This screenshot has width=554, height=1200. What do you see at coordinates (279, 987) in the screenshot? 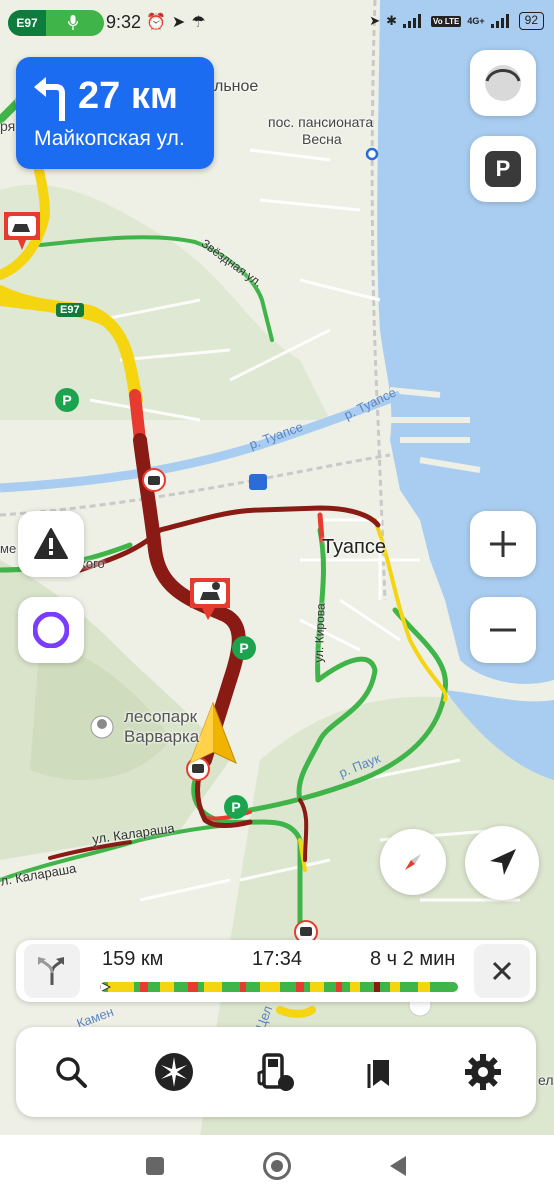
I see `route-traffic-progress` at bounding box center [279, 987].